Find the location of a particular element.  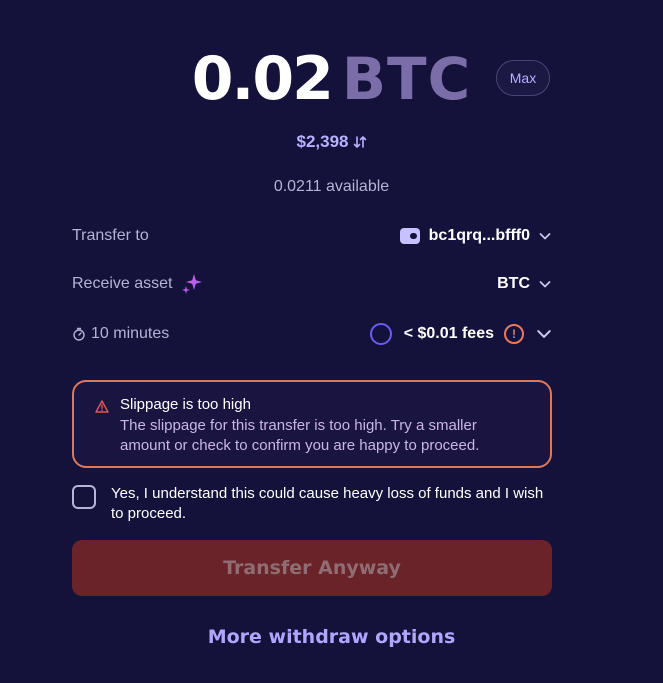

destination-address-selector: bc1qrq...bfff0 is located at coordinates (475, 236).